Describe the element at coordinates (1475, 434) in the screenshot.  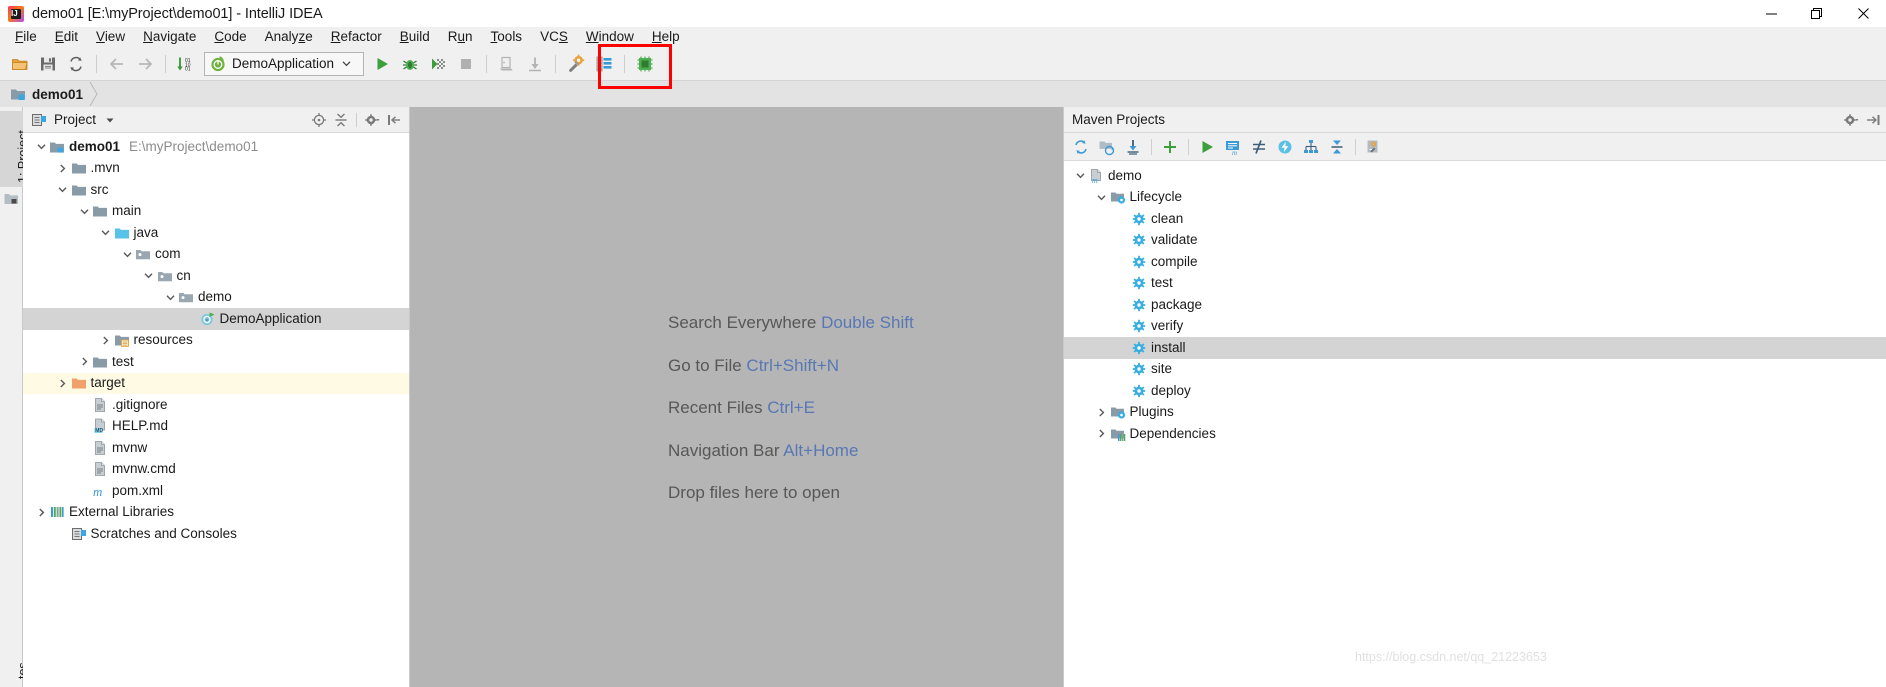
I see `tree-row: Dependencies` at that location.